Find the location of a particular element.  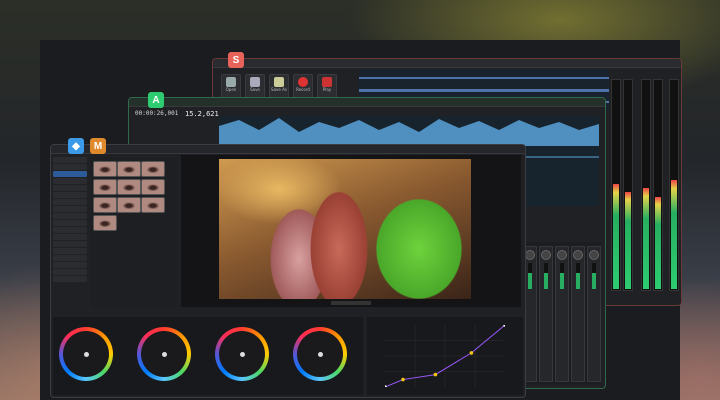

acid-mixer is located at coordinates (561, 313).